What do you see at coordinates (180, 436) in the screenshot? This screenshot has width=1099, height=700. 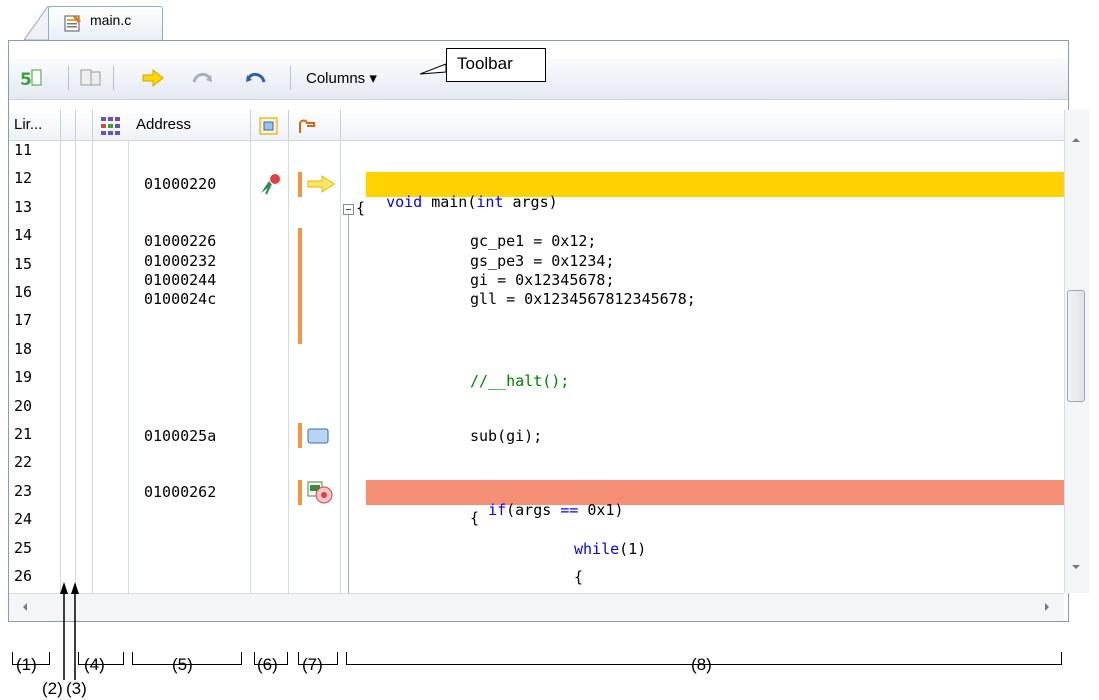 I see `address-row: 0100025a` at bounding box center [180, 436].